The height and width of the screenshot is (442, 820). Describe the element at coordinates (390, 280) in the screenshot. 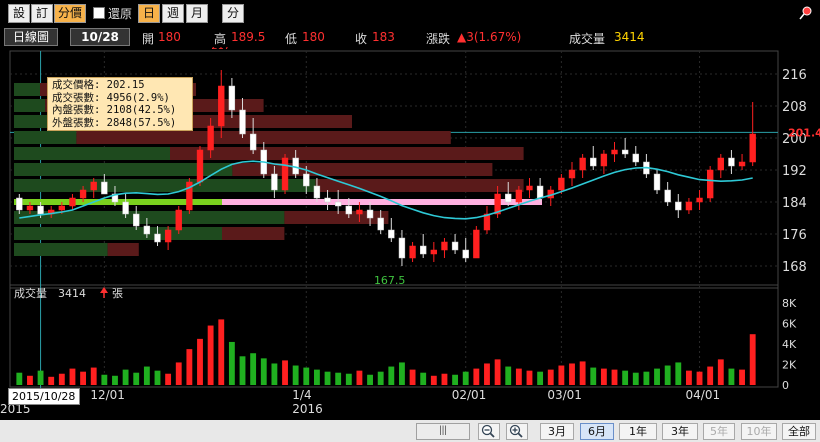

I see `low-price-marker: 167.5` at that location.